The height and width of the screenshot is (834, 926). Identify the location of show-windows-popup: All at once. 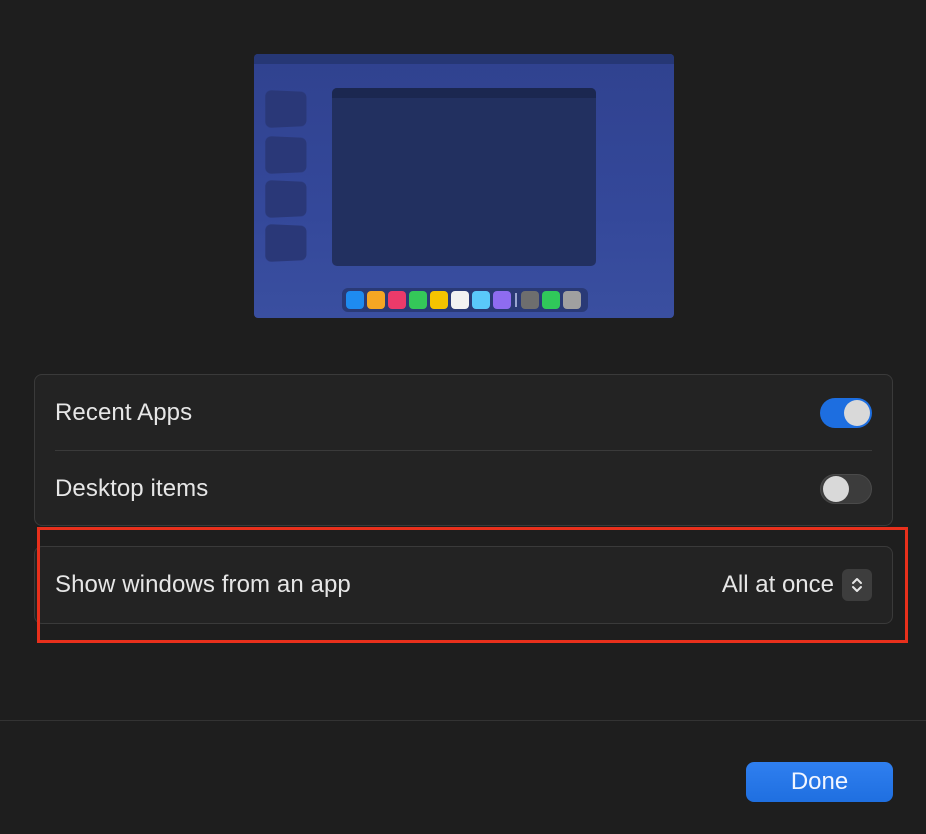
(797, 585).